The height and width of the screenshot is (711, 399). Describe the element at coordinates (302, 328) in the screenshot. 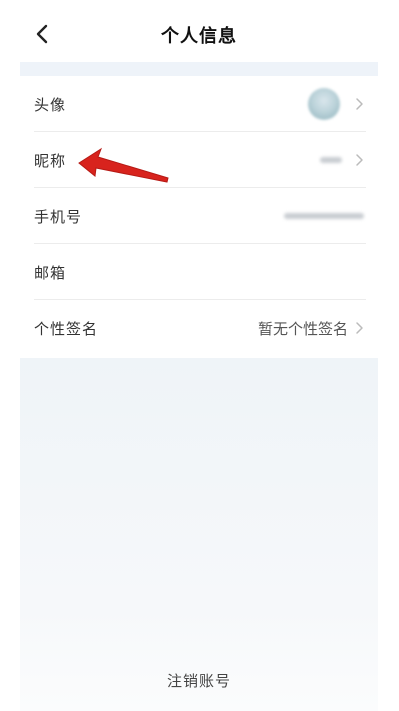

I see `signature-value: 暂无个性签名` at that location.